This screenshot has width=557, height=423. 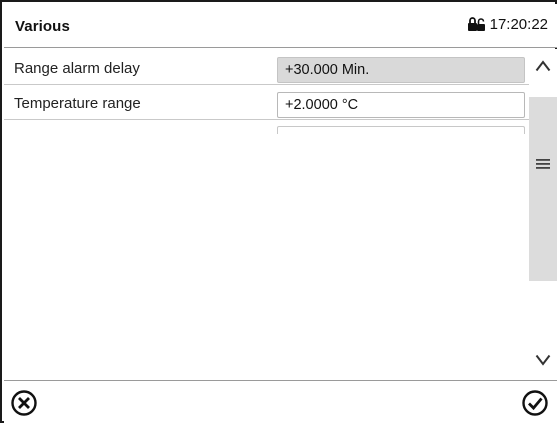 I want to click on header-status: 17:20:22, so click(x=507, y=24).